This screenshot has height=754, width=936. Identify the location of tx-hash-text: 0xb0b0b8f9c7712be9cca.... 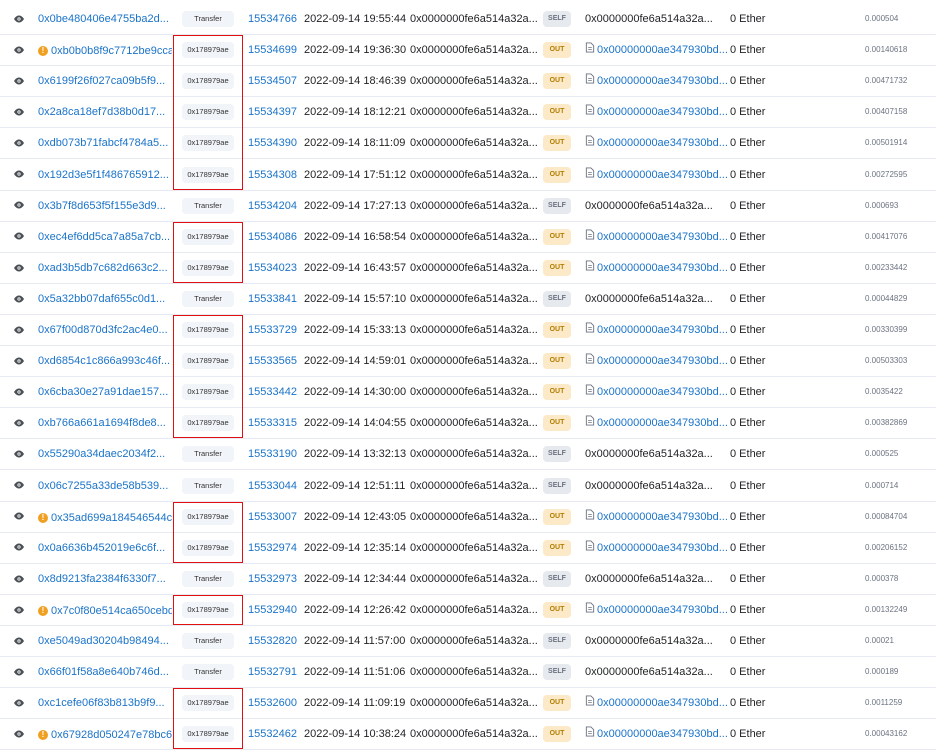
(111, 50).